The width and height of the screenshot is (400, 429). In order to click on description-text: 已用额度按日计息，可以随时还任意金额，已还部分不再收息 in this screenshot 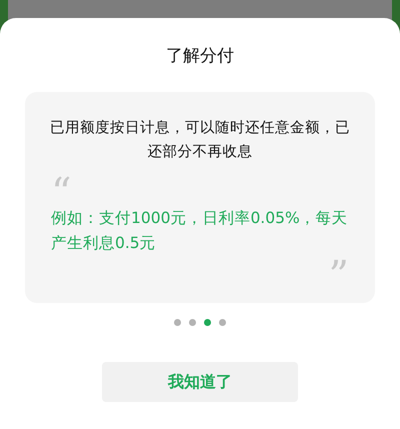, I will do `click(200, 140)`.